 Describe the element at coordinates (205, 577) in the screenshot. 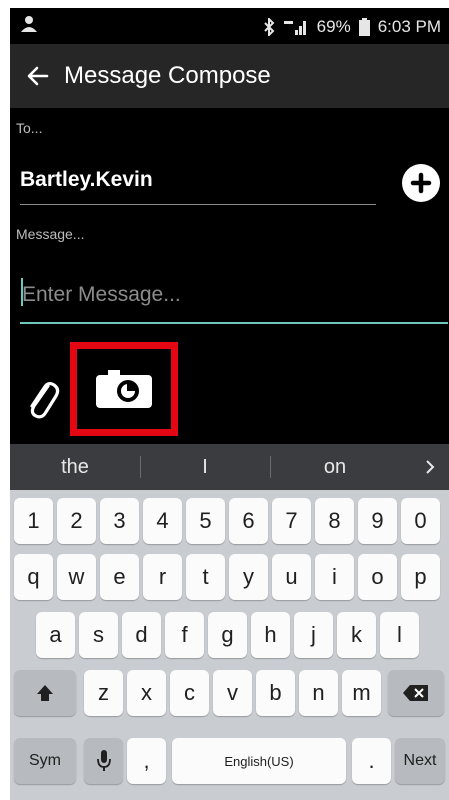

I see `key-t: t` at that location.